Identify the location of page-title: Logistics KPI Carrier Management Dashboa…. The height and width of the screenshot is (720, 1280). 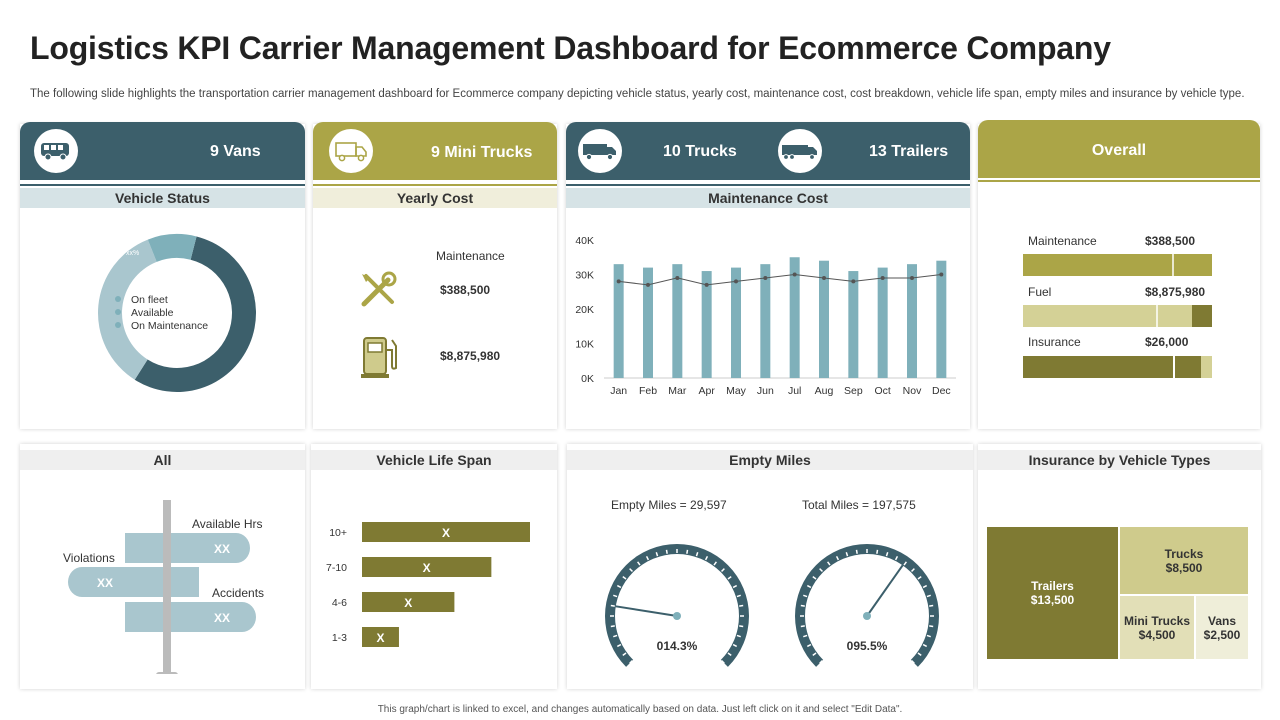
(570, 48).